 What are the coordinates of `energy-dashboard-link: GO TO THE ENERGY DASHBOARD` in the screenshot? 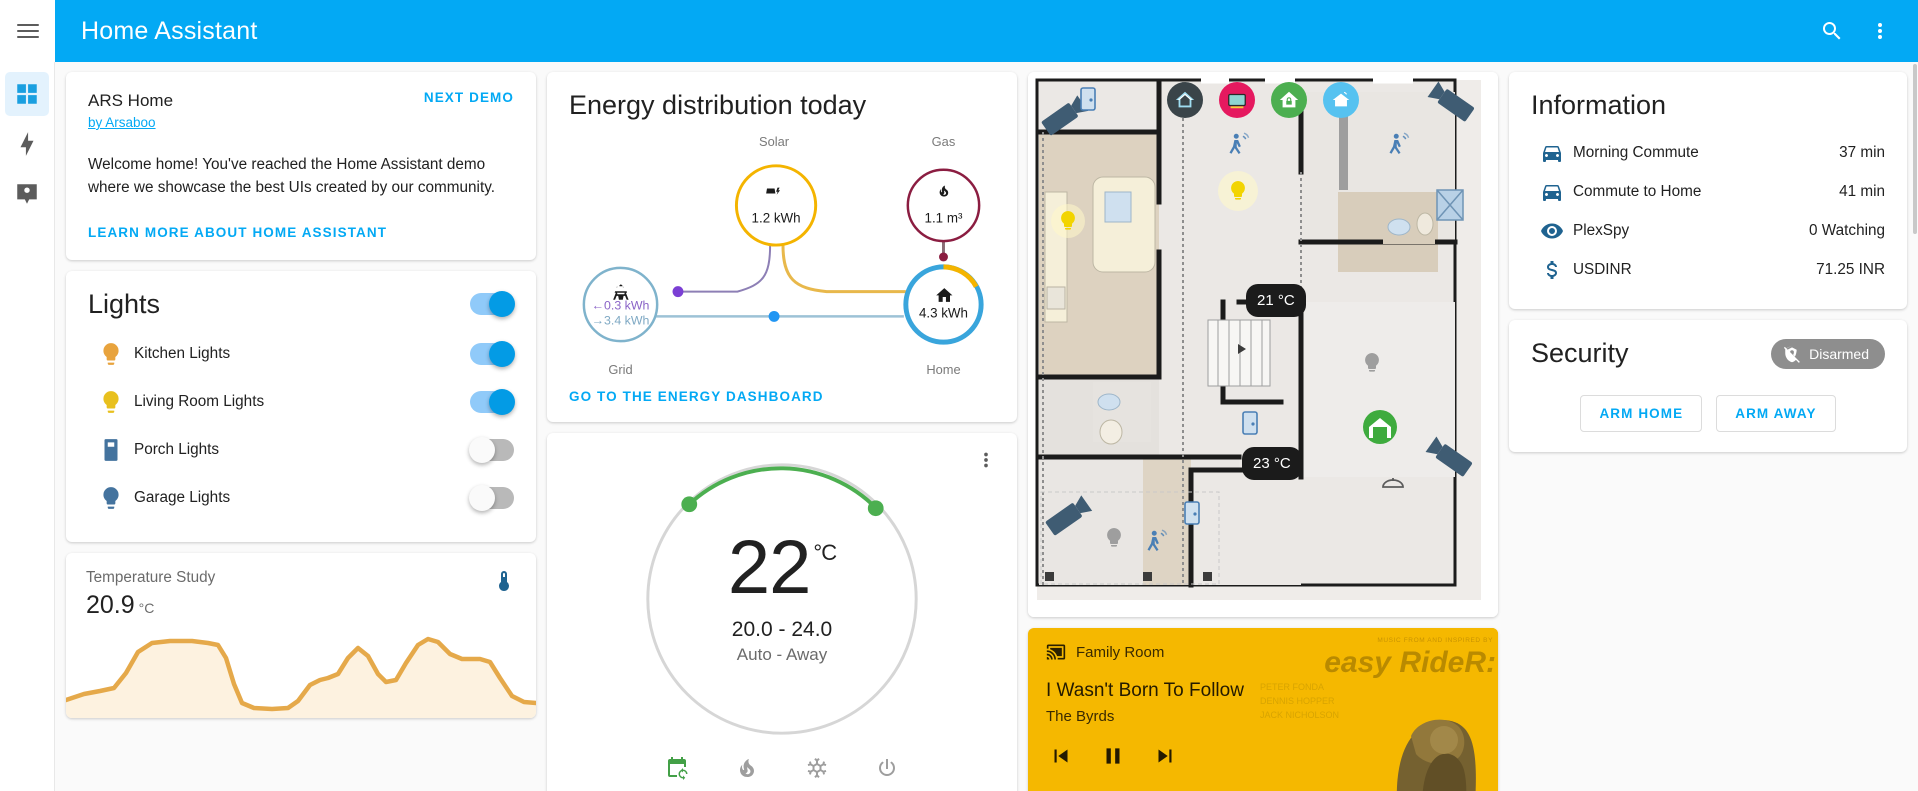 It's located at (782, 396).